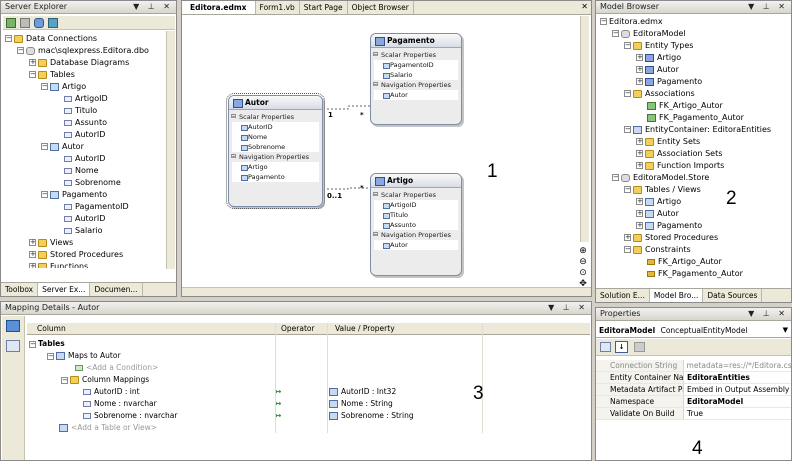 This screenshot has width=792, height=461. Describe the element at coordinates (692, 34) in the screenshot. I see `tree-item: − EditoraModel` at that location.